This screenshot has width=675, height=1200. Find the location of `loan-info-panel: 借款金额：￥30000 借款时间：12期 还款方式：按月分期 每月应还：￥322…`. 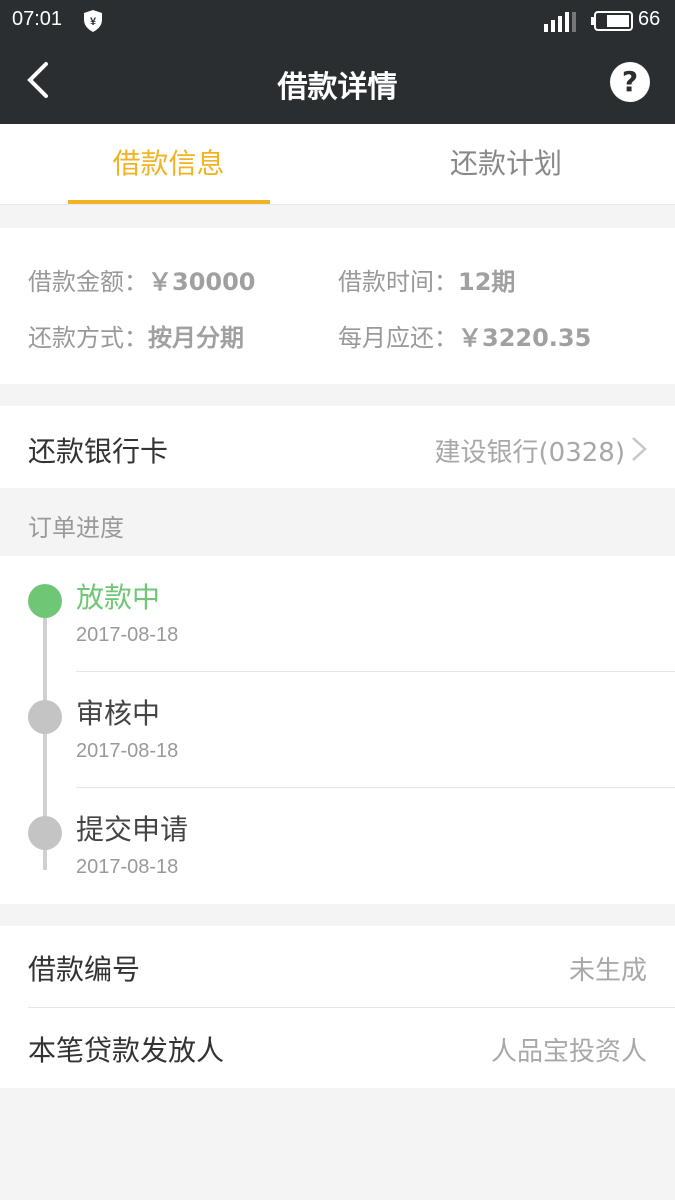

loan-info-panel: 借款金额：￥30000 借款时间：12期 还款方式：按月分期 每月应还：￥322… is located at coordinates (337, 306).